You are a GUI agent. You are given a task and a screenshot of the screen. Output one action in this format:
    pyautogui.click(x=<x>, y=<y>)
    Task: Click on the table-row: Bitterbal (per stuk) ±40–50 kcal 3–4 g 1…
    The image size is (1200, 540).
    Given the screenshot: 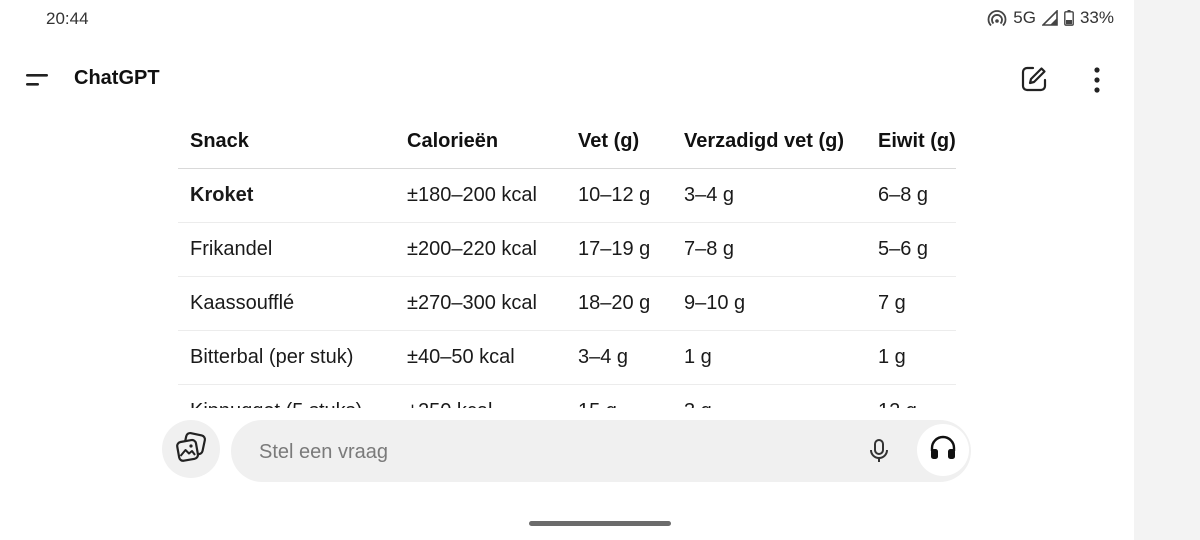 What is the action you would take?
    pyautogui.click(x=567, y=357)
    